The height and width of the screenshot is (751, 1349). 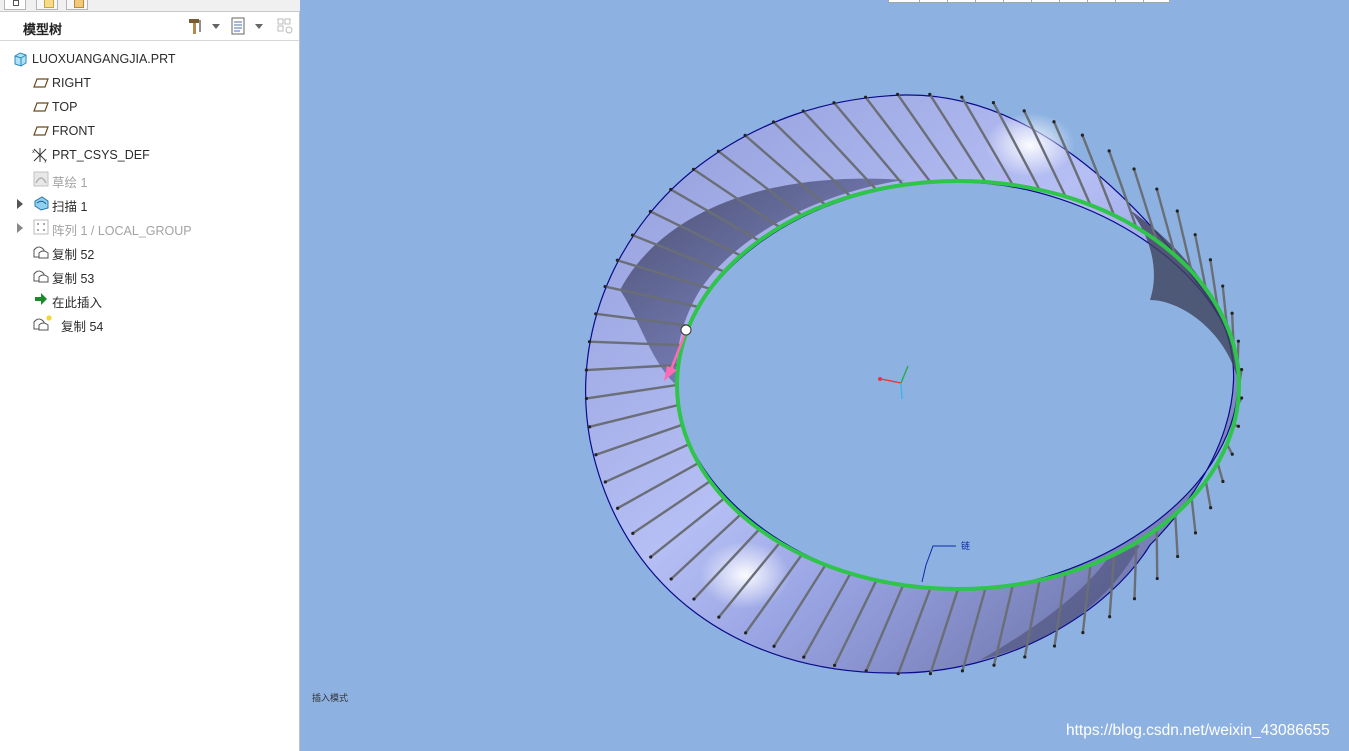 I want to click on tree-item-pattern: 阵列 1 / LOCAL_GROUP, so click(x=149, y=227).